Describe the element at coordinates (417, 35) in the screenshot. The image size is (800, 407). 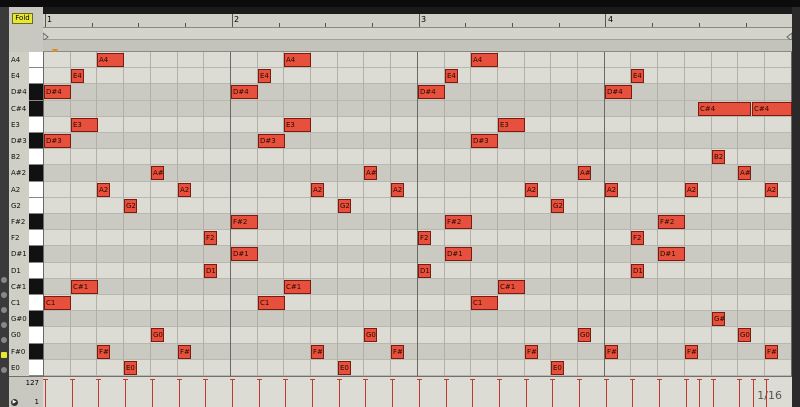
I see `loop-bar` at that location.